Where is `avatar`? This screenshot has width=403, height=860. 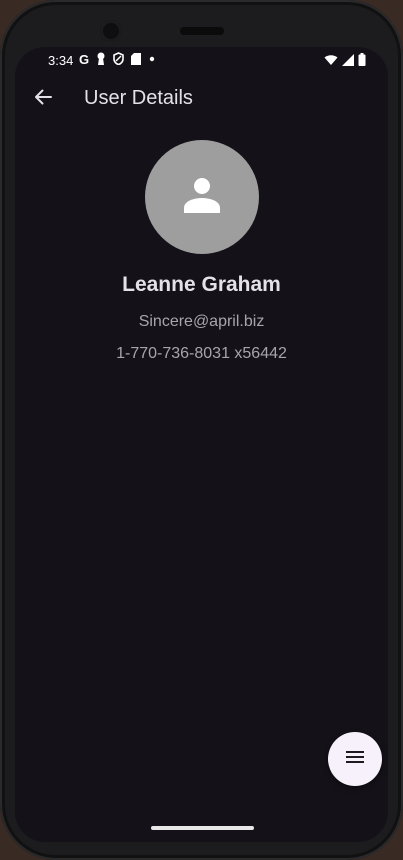 avatar is located at coordinates (202, 197).